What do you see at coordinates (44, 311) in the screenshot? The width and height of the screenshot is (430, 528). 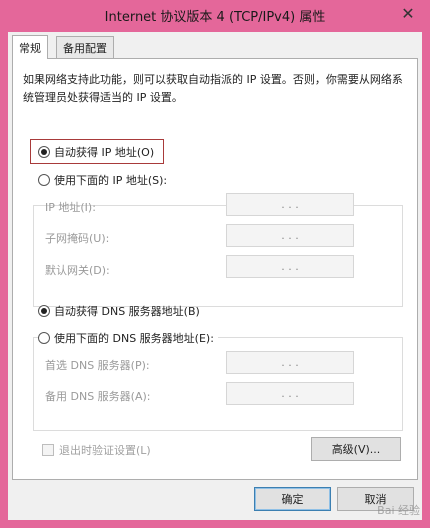 I see `radio-auto-dns-indicator` at bounding box center [44, 311].